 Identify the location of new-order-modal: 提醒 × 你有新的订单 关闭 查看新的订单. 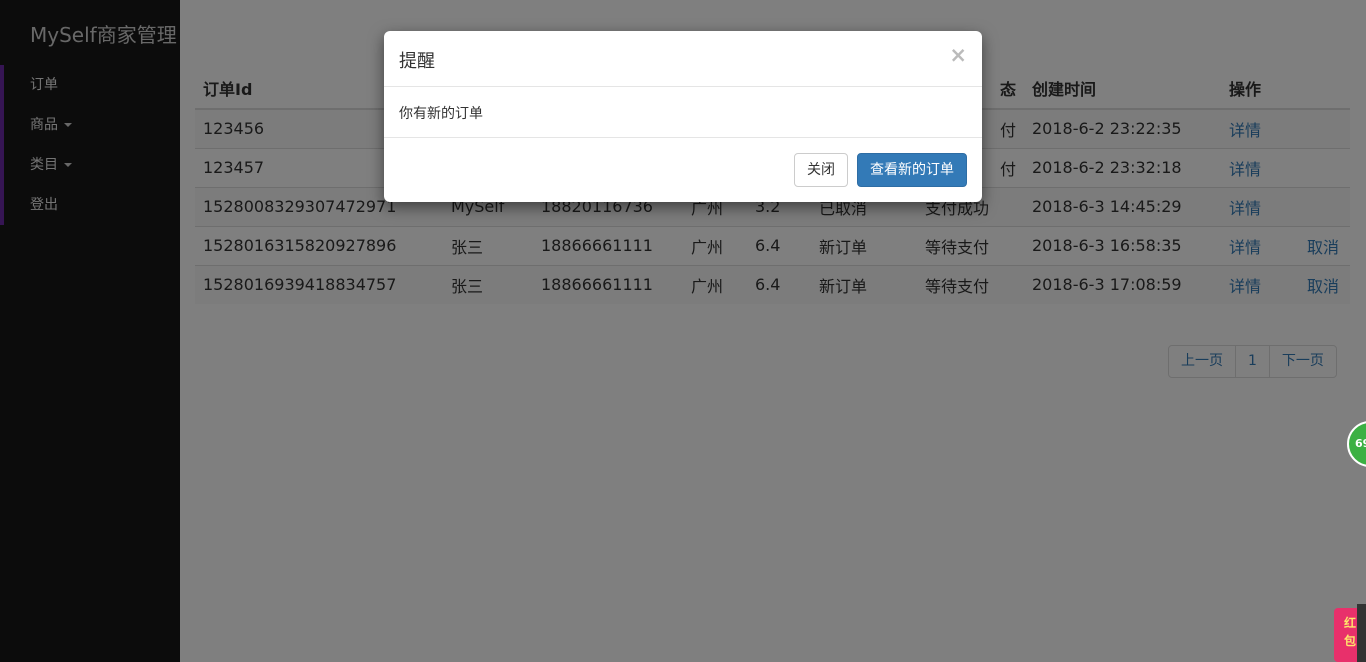
(683, 116).